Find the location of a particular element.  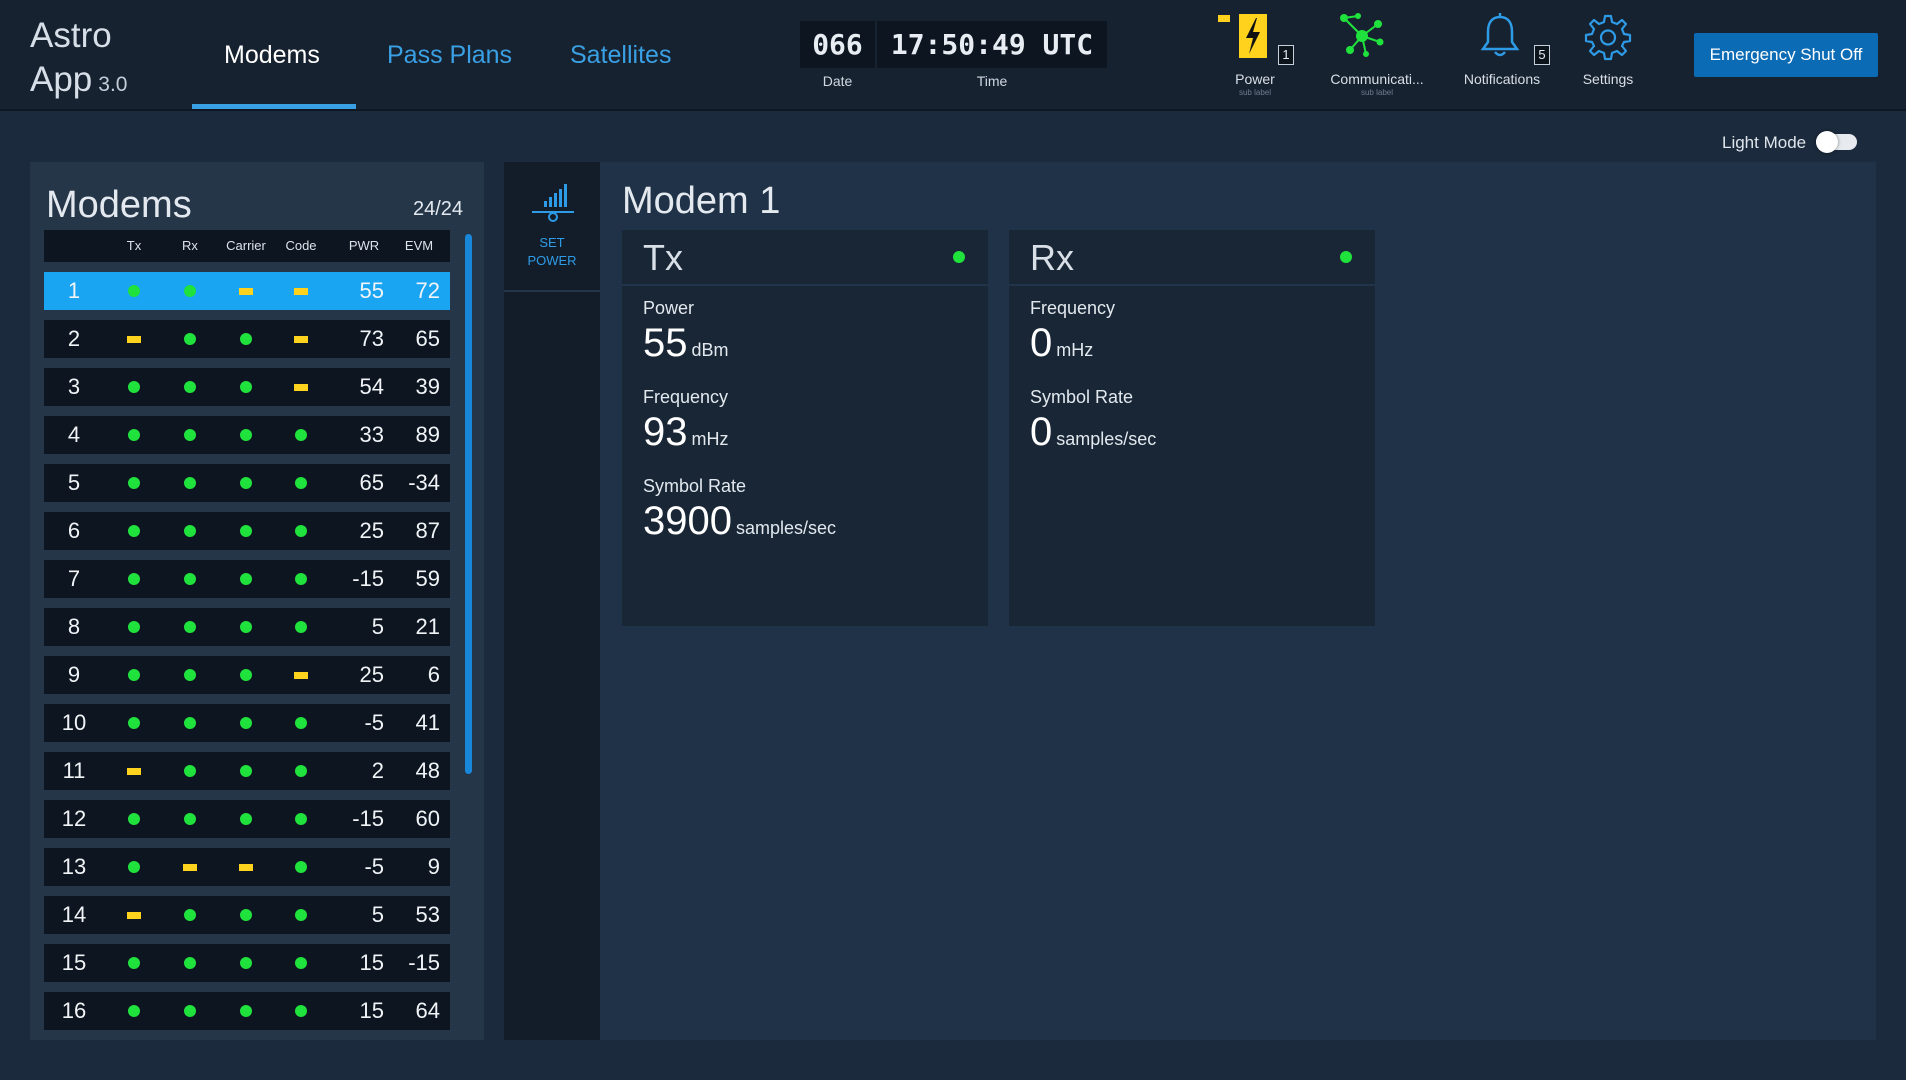

toggle-knob is located at coordinates (1827, 142).